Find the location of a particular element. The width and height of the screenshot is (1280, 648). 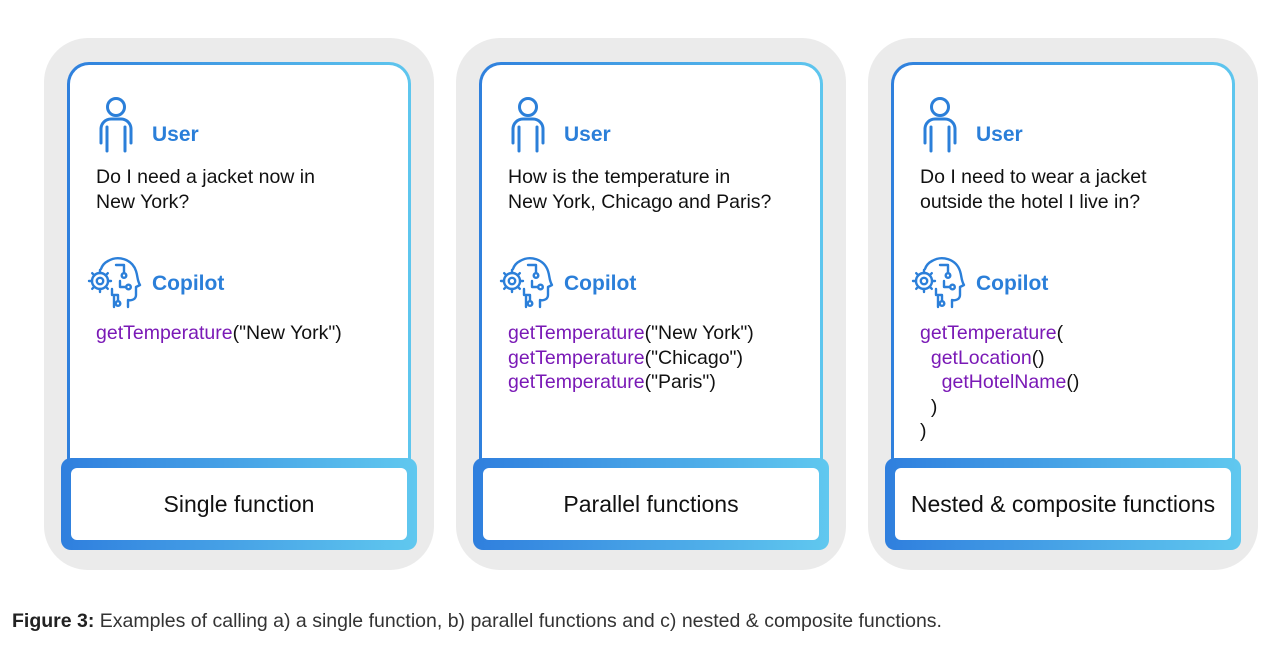

question-line: outside the hotel I live in? is located at coordinates (1030, 202).